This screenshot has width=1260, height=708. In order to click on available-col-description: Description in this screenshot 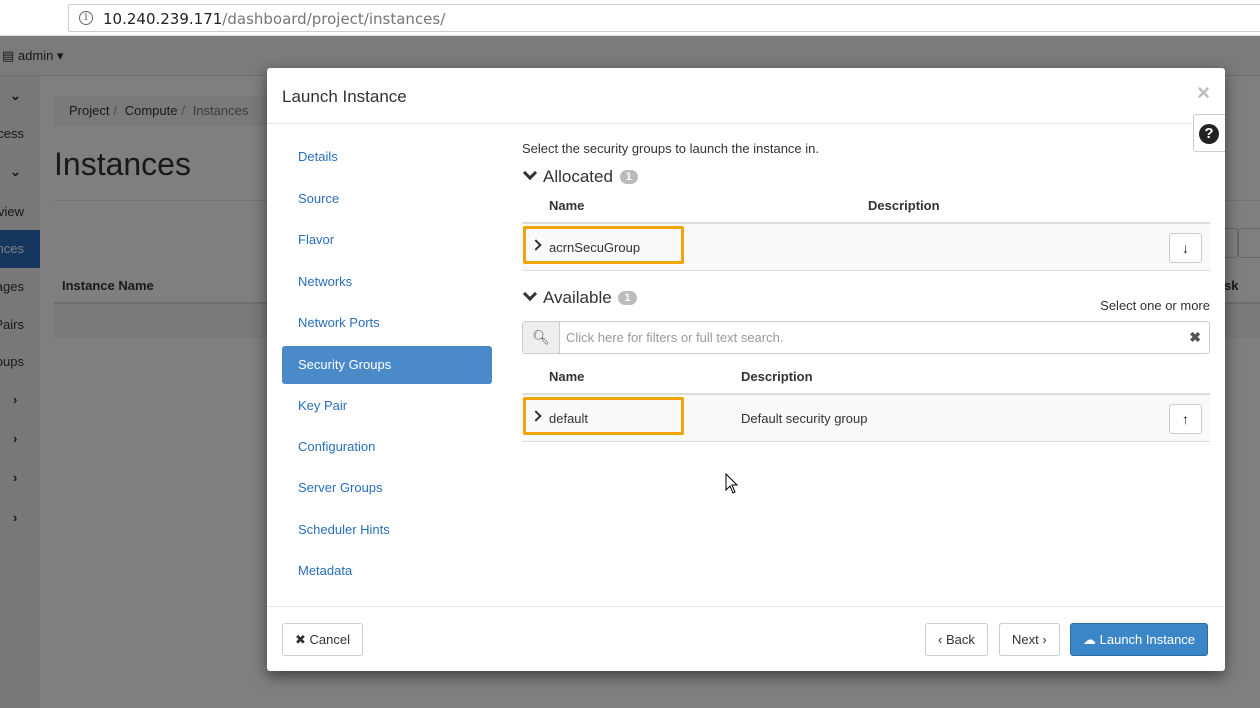, I will do `click(777, 376)`.